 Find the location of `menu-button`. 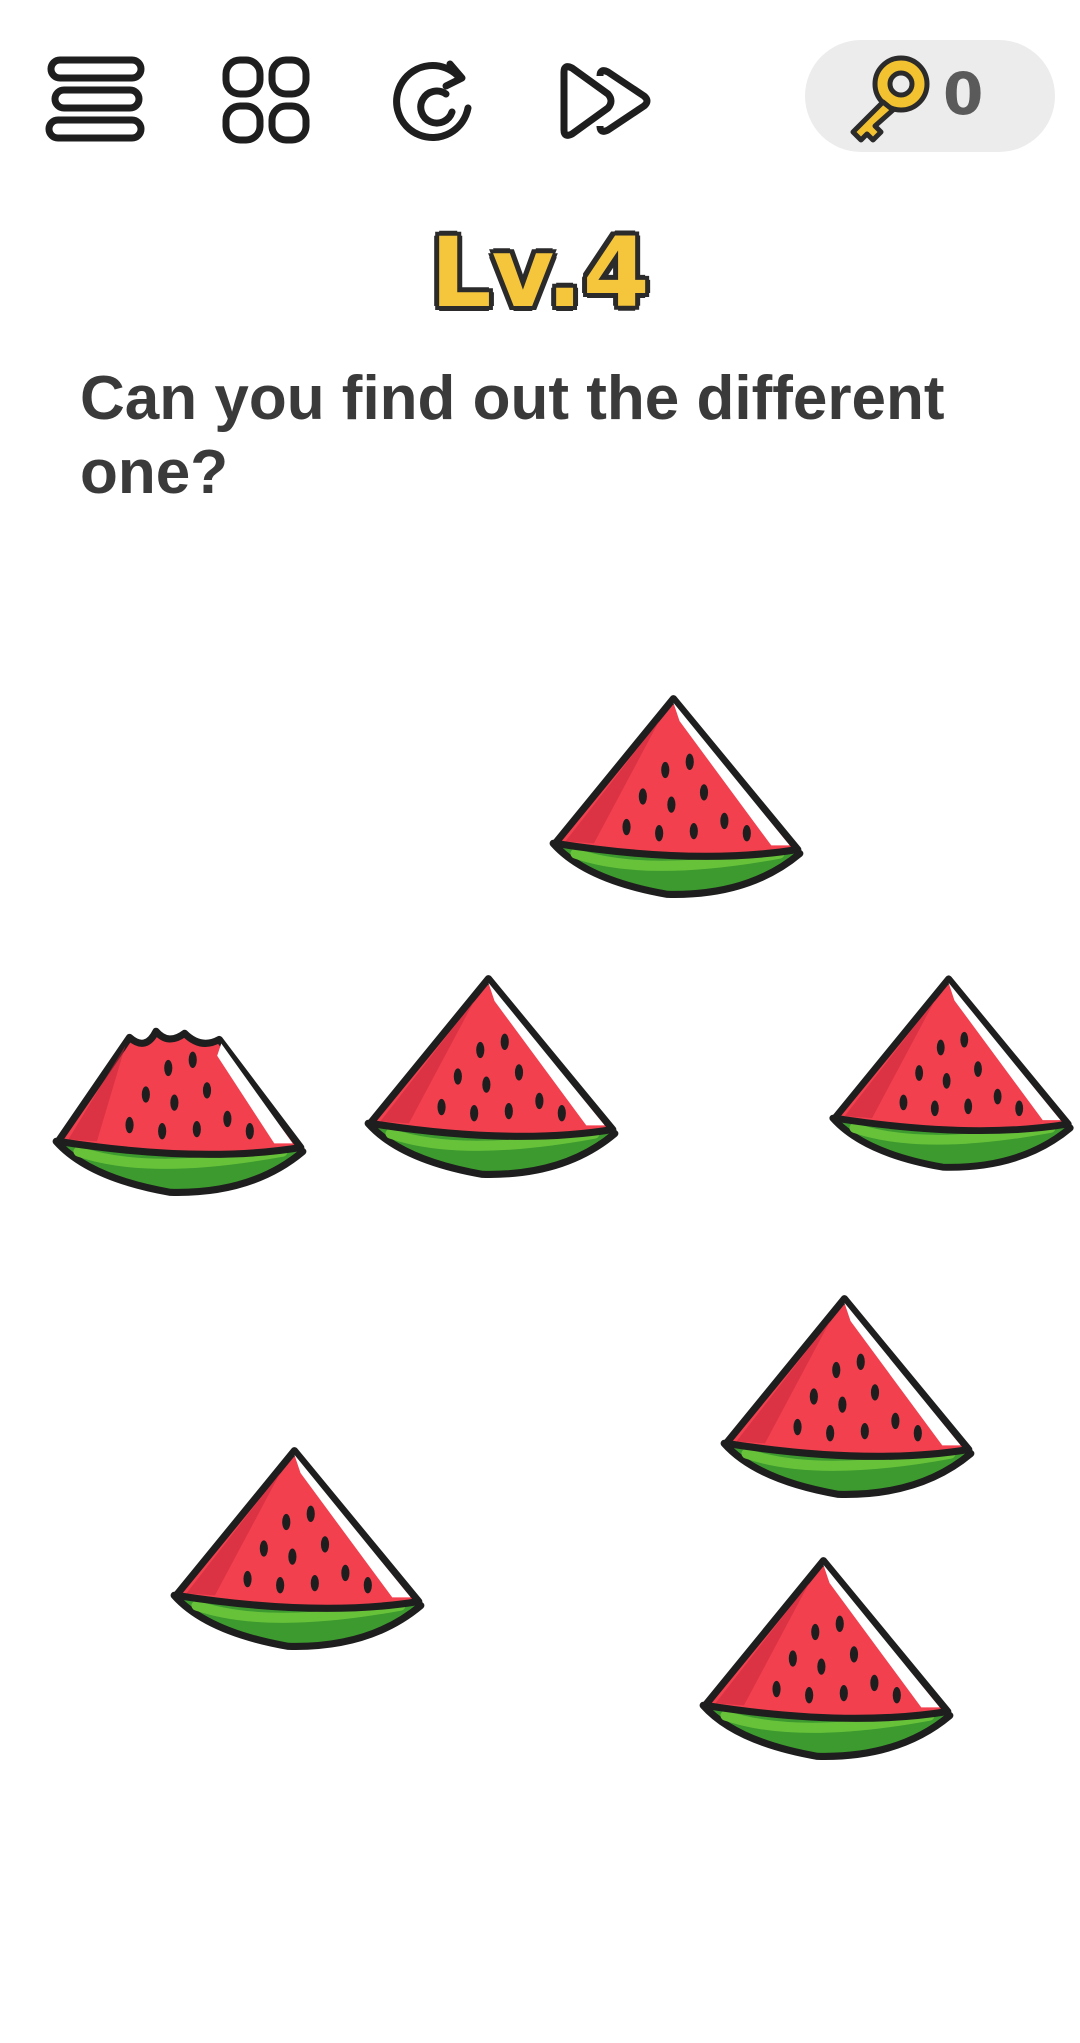

menu-button is located at coordinates (98, 101).